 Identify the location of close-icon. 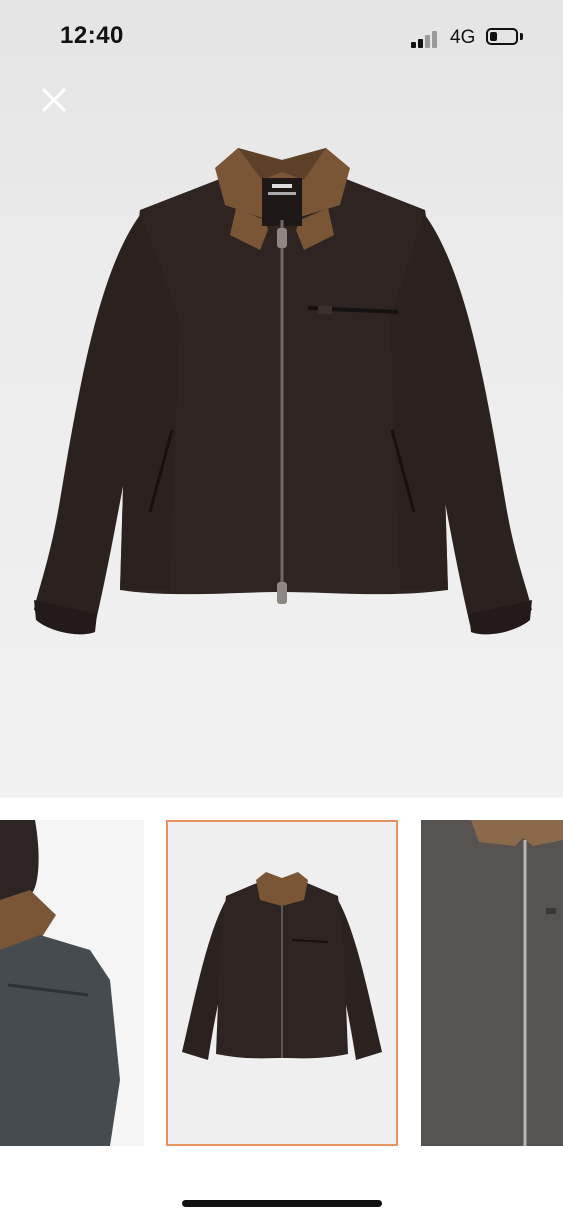
(54, 100).